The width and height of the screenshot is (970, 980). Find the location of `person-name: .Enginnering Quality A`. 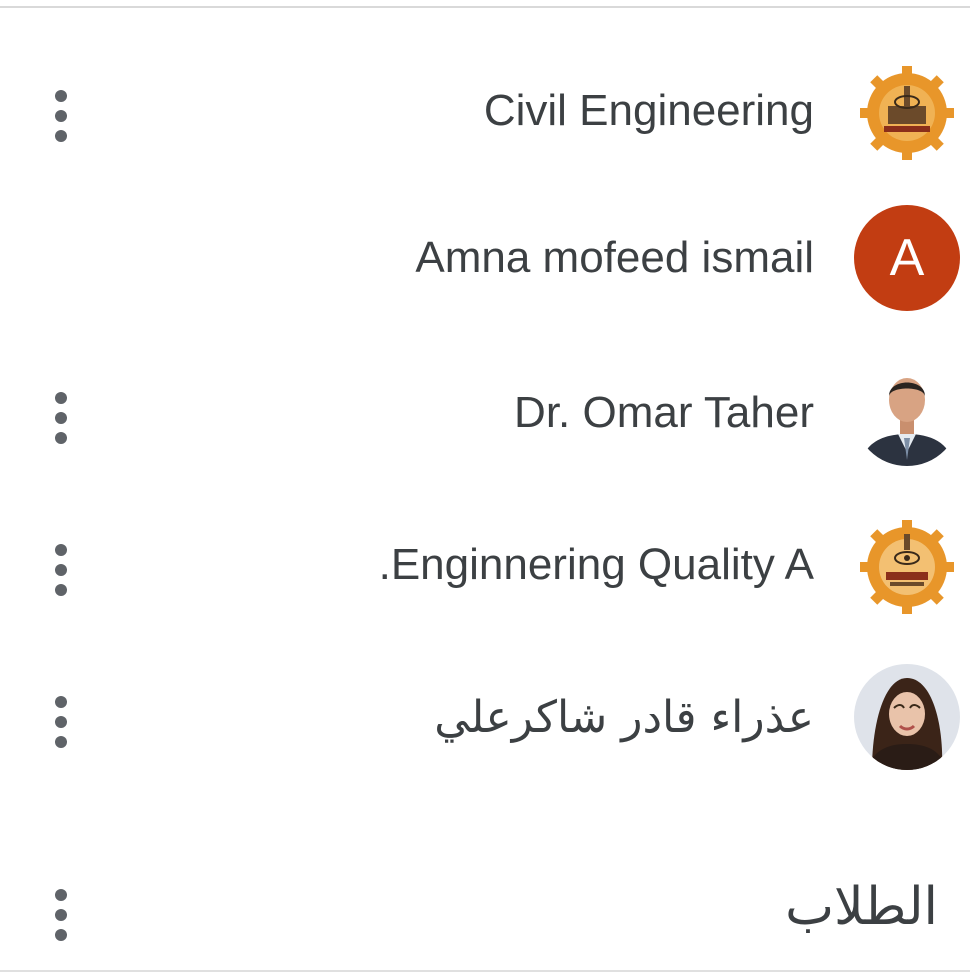

person-name: .Enginnering Quality A is located at coordinates (596, 564).